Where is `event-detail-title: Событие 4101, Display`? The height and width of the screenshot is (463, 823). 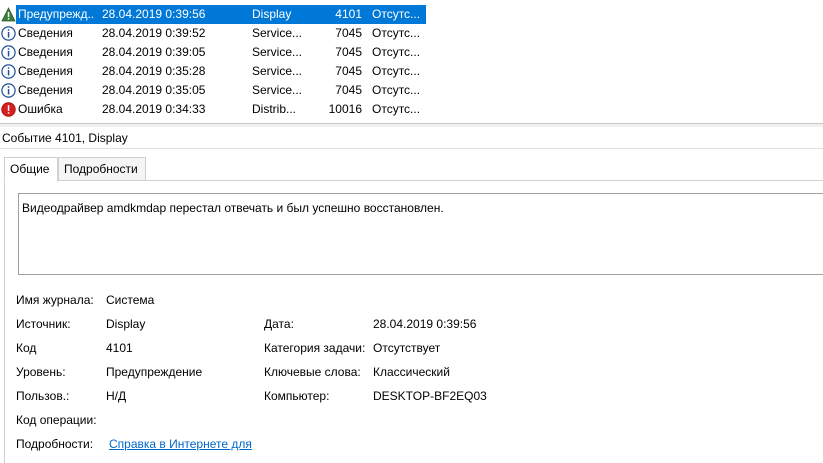 event-detail-title: Событие 4101, Display is located at coordinates (65, 138).